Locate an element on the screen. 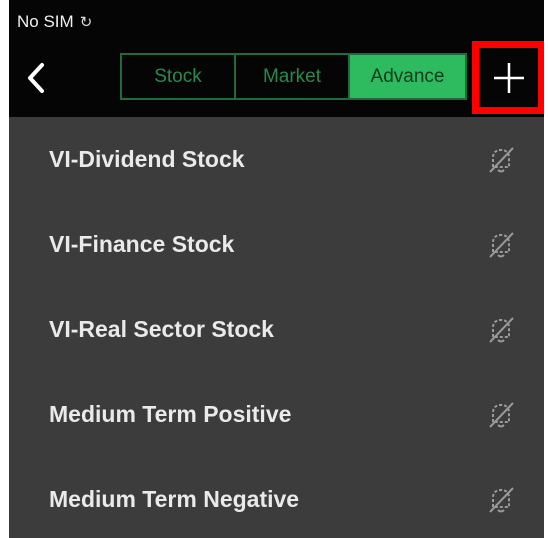  tab-advance-label: Advance is located at coordinates (407, 76).